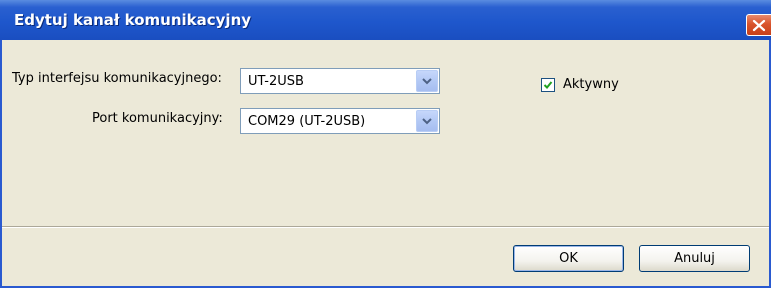 This screenshot has width=771, height=288. What do you see at coordinates (694, 258) in the screenshot?
I see `cancel-button: Anuluj` at bounding box center [694, 258].